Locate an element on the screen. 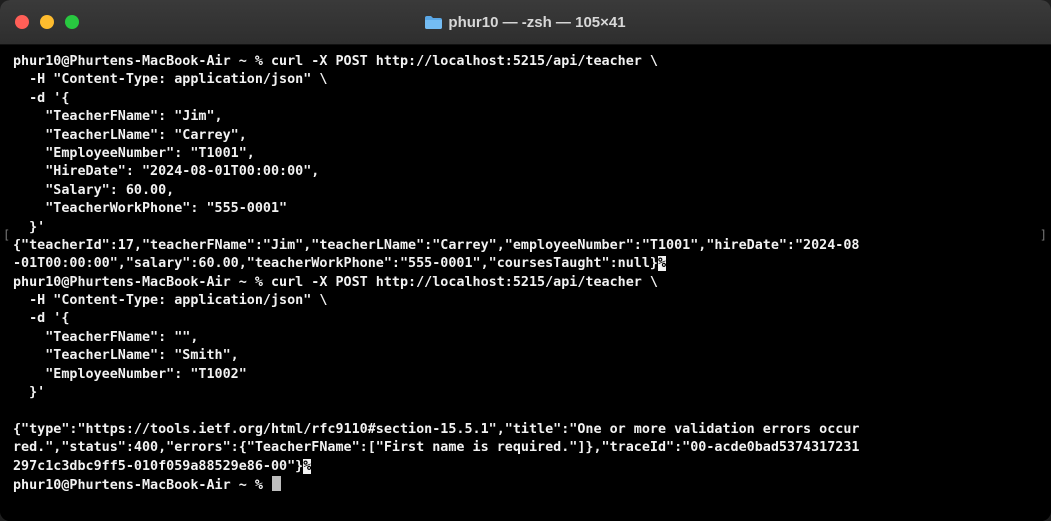 The width and height of the screenshot is (1051, 521). terminal-line: "TeacherWorkPhone": "555-0001" is located at coordinates (150, 209).